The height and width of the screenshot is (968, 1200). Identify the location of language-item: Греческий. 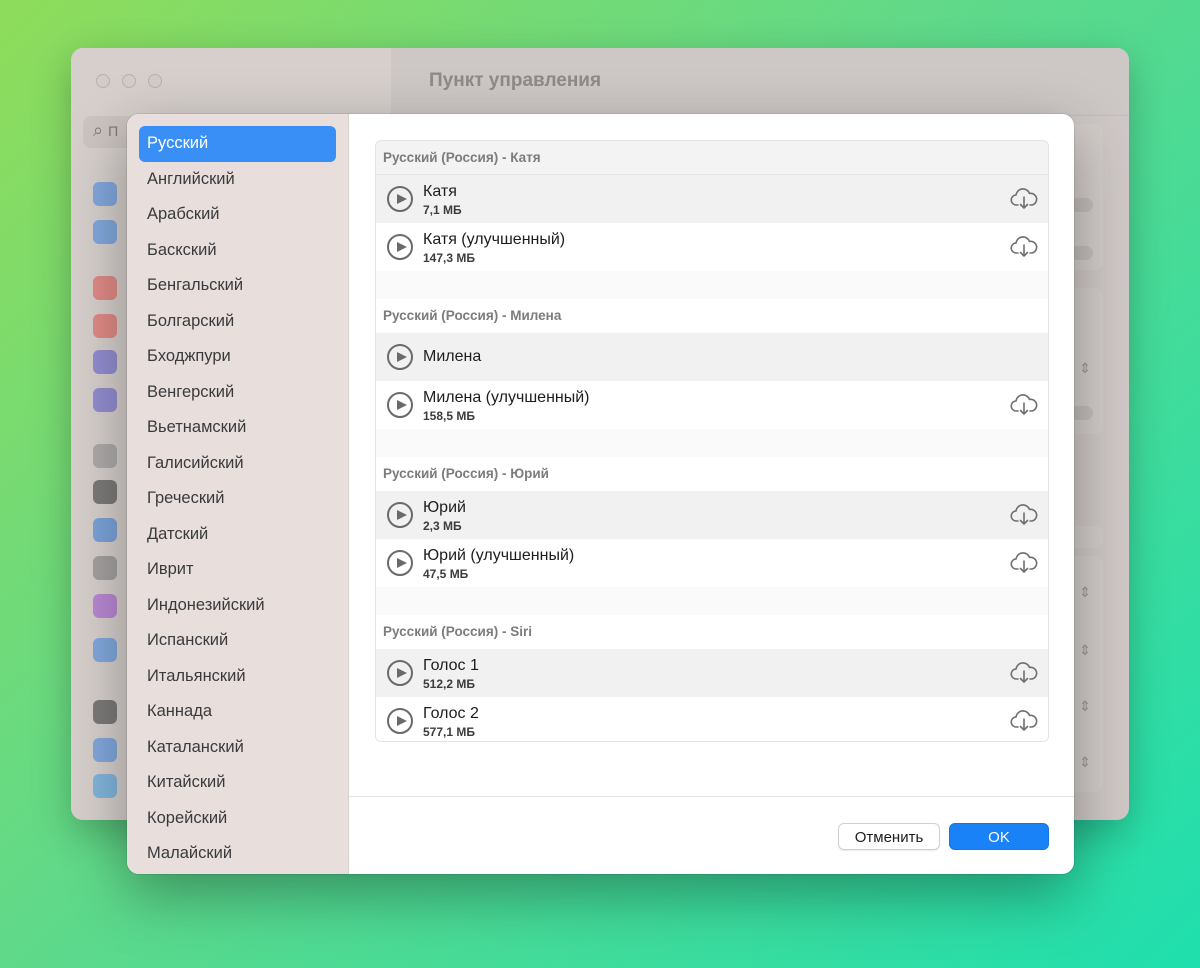
(237, 499).